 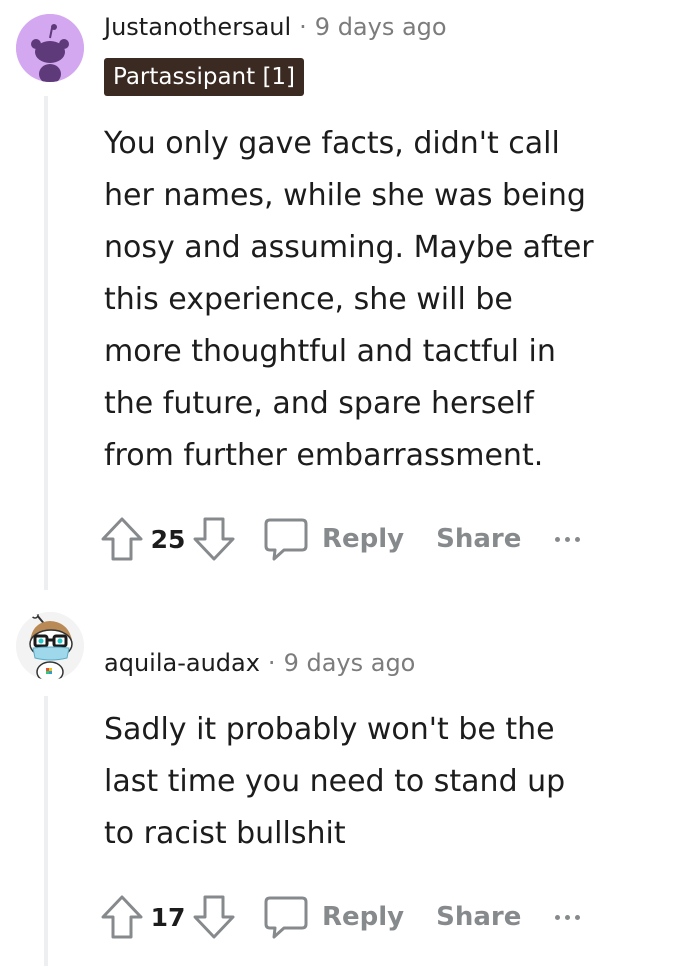 I want to click on comment-line: nosy and assuming. Maybe after, so click(x=349, y=247).